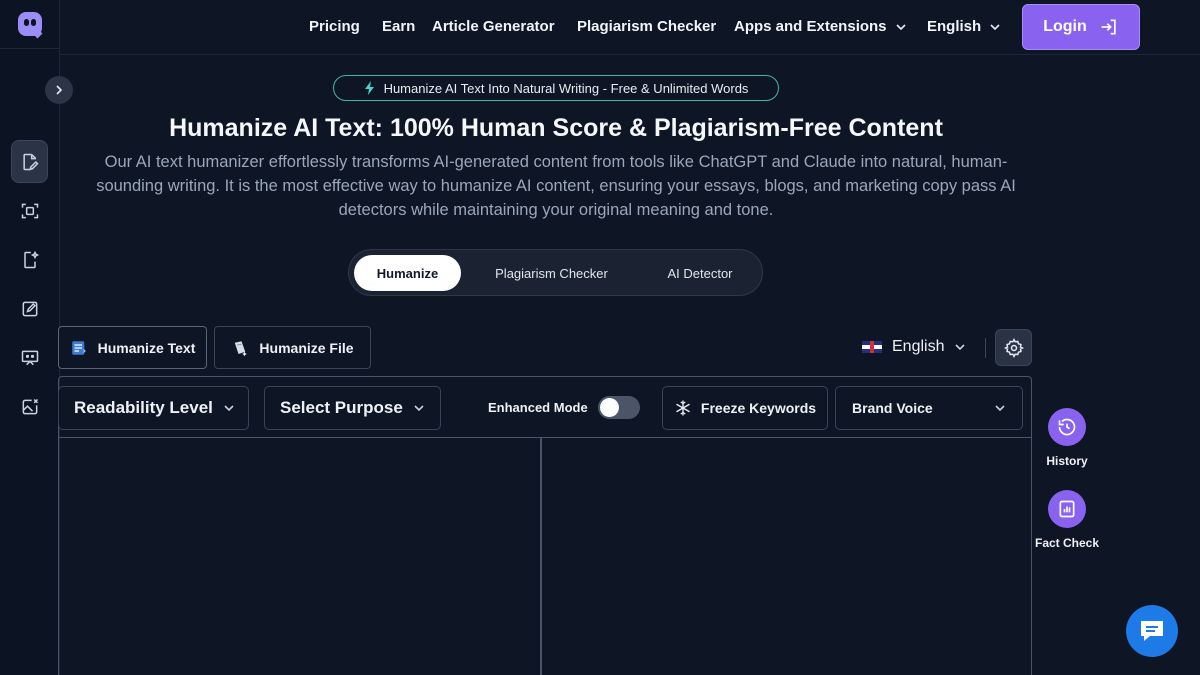 The image size is (1200, 675). Describe the element at coordinates (369, 88) in the screenshot. I see `lightning-icon` at that location.